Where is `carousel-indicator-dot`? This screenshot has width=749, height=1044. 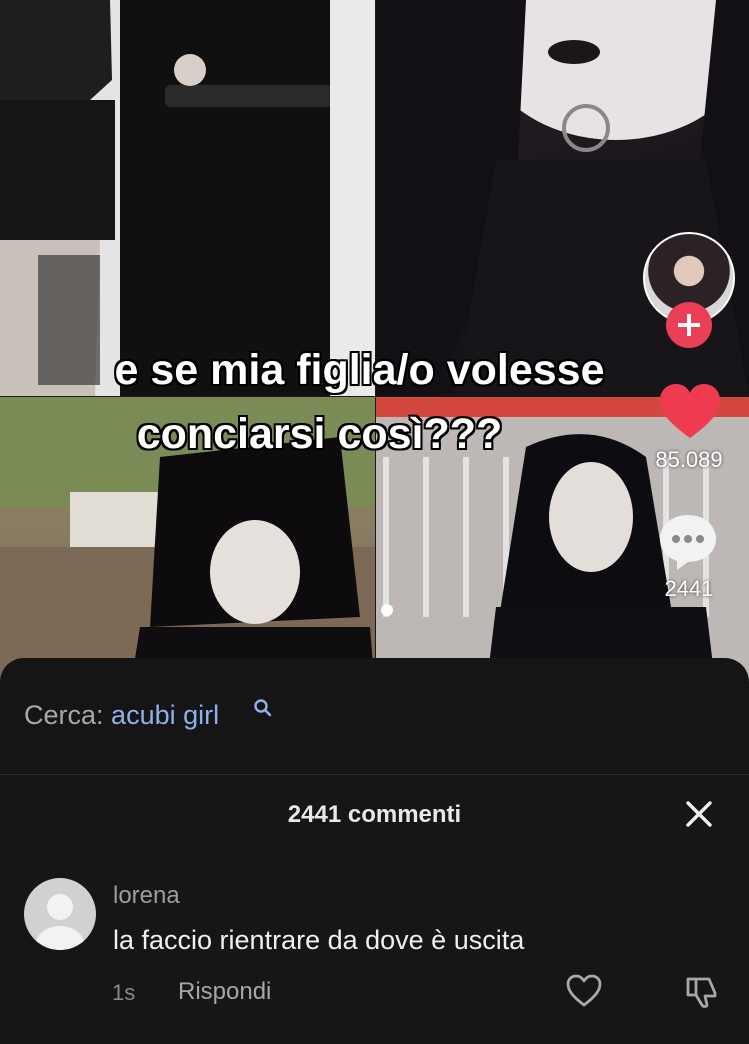 carousel-indicator-dot is located at coordinates (387, 610).